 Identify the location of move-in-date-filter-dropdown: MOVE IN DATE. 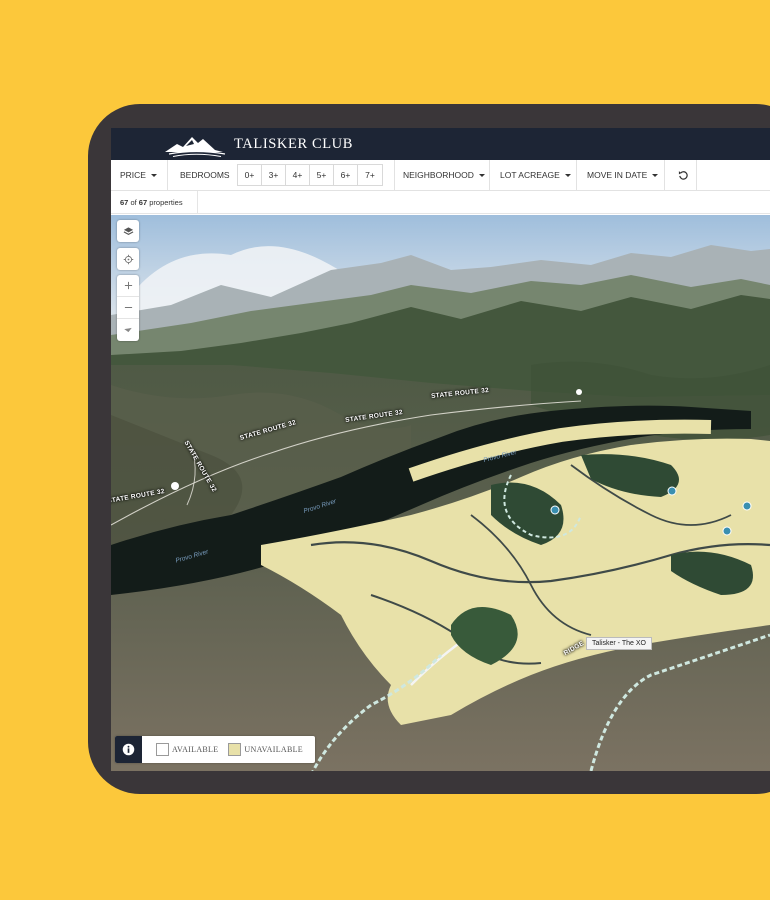
(623, 175).